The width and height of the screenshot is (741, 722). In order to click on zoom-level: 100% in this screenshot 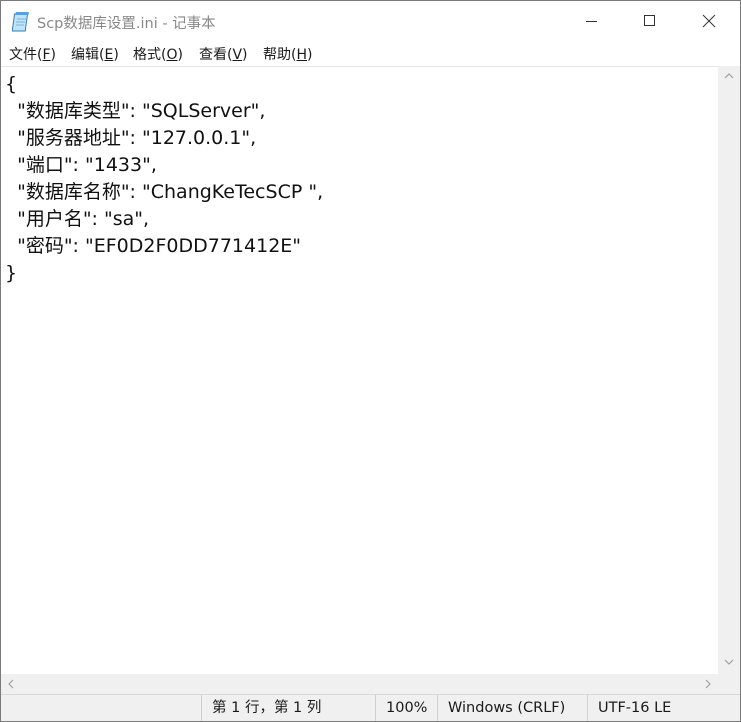, I will do `click(406, 708)`.